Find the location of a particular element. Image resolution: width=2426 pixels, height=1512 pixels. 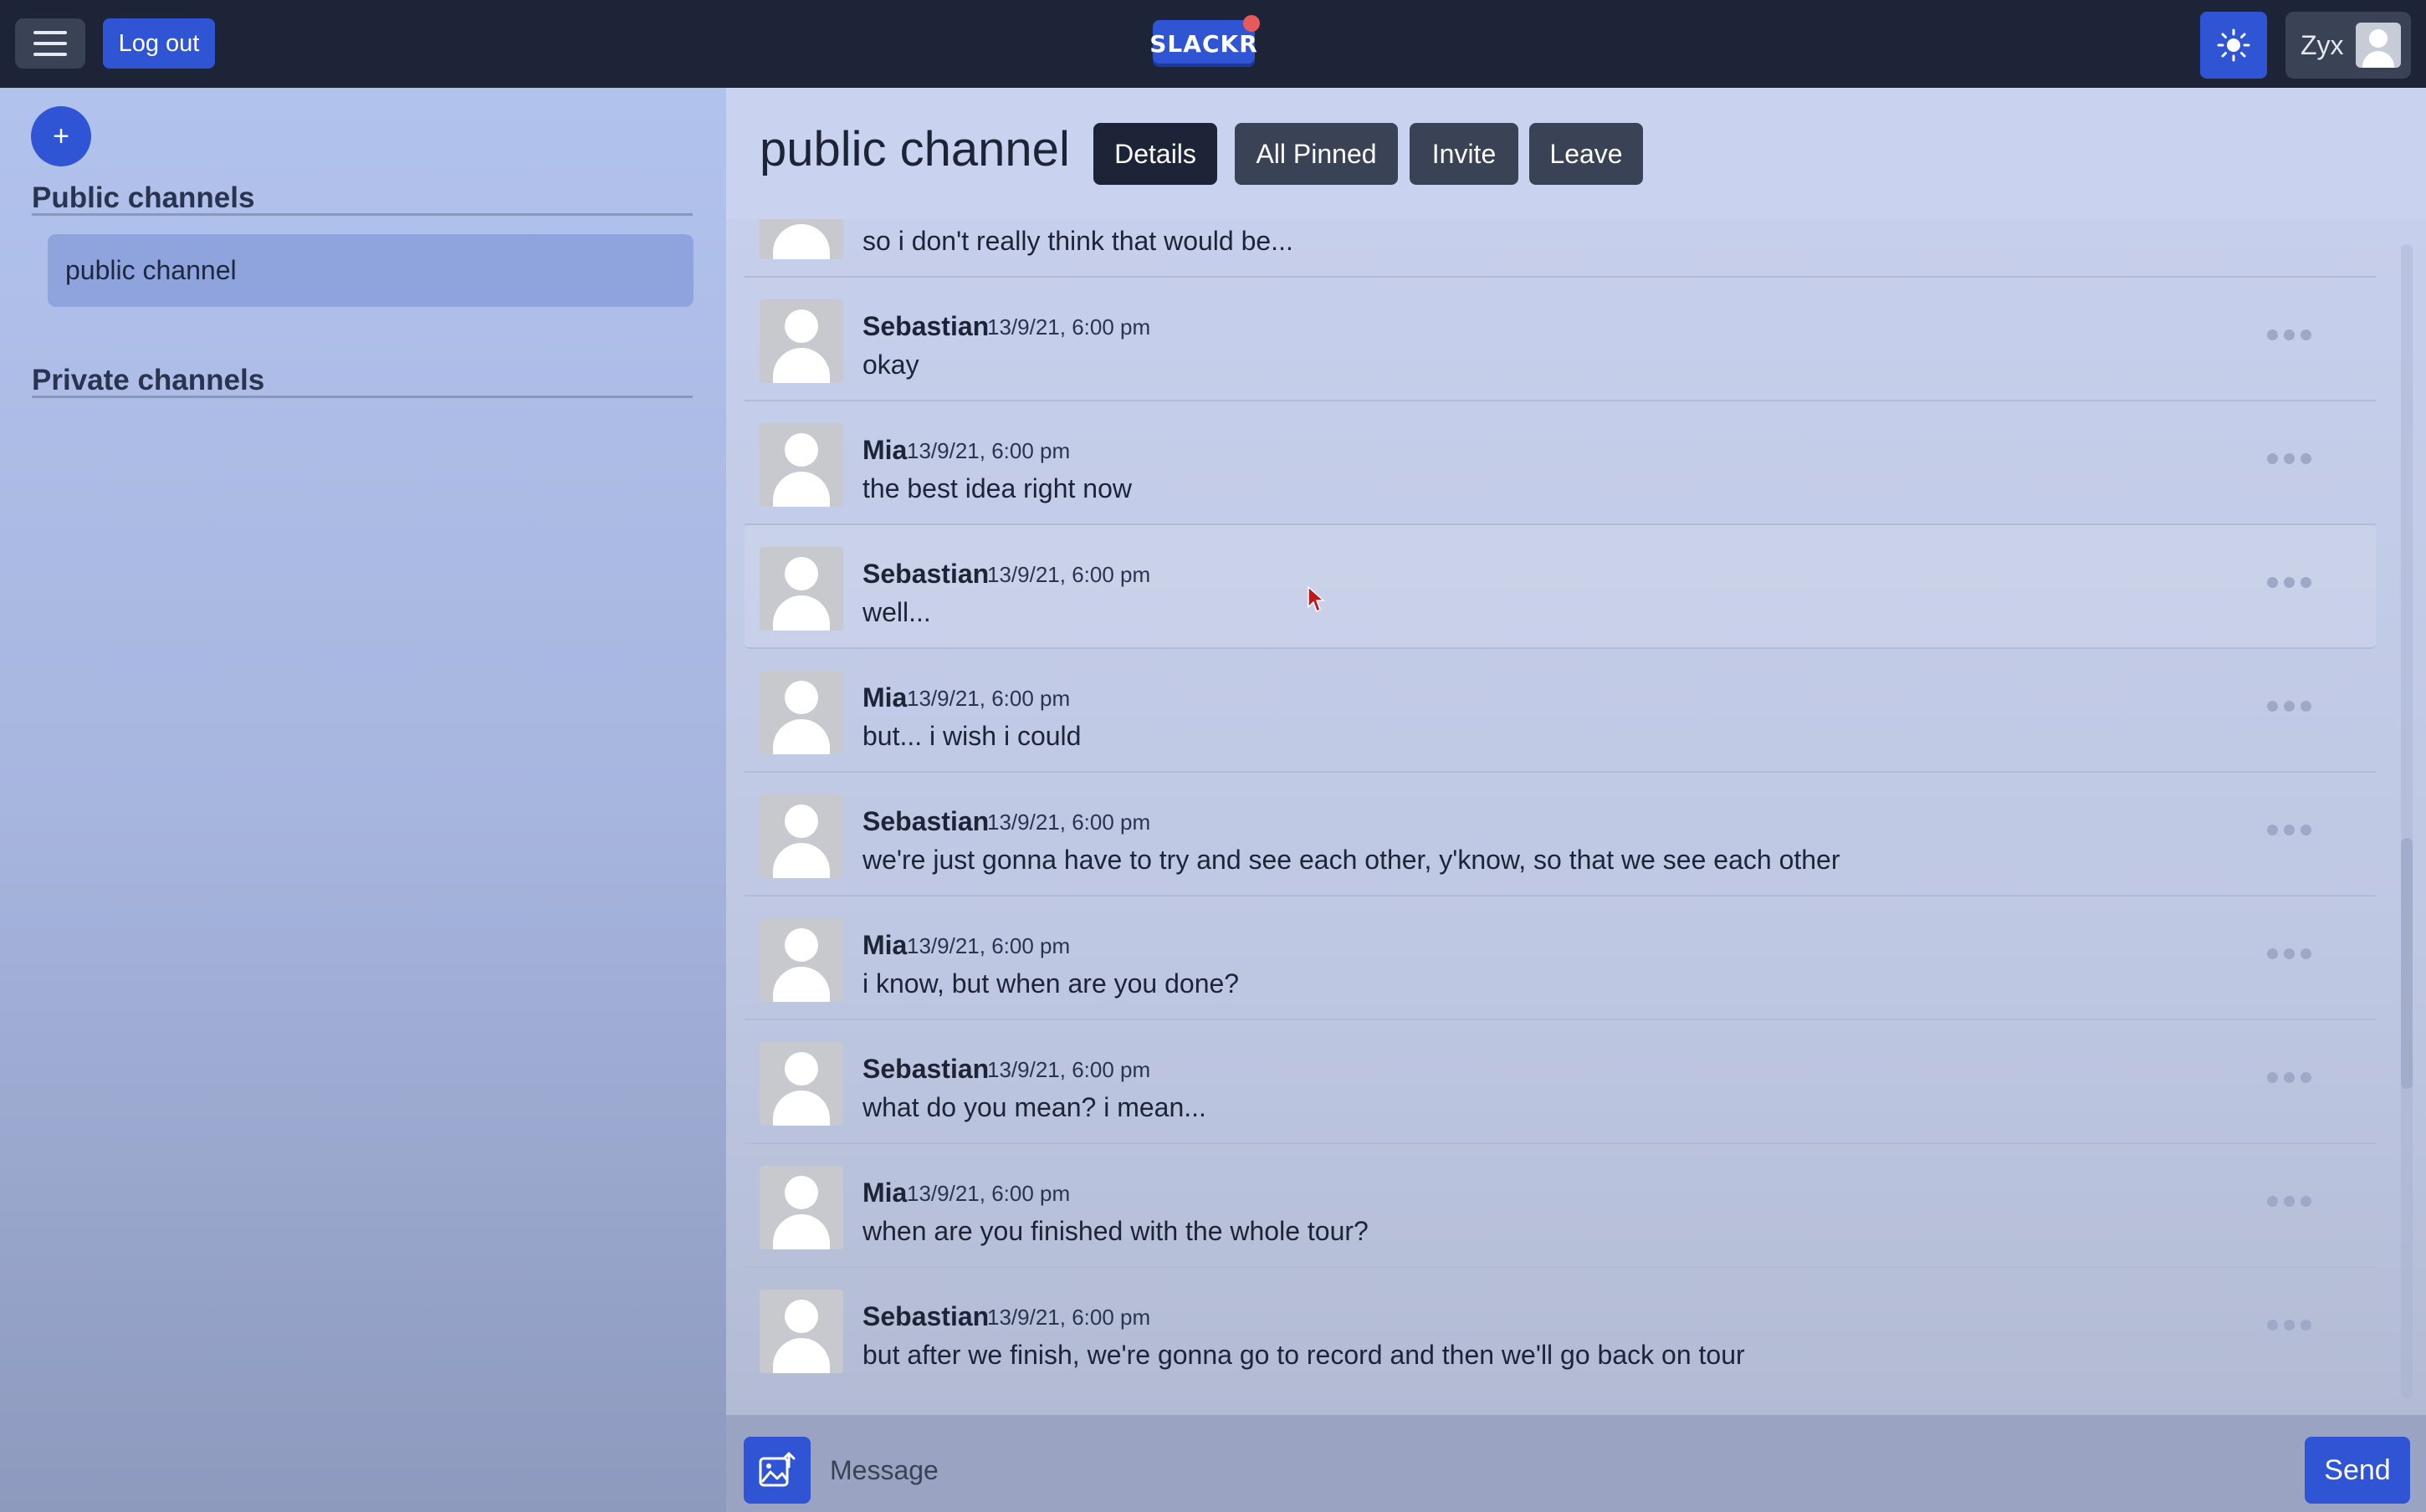

private-channels-title: Private channels is located at coordinates (148, 380).